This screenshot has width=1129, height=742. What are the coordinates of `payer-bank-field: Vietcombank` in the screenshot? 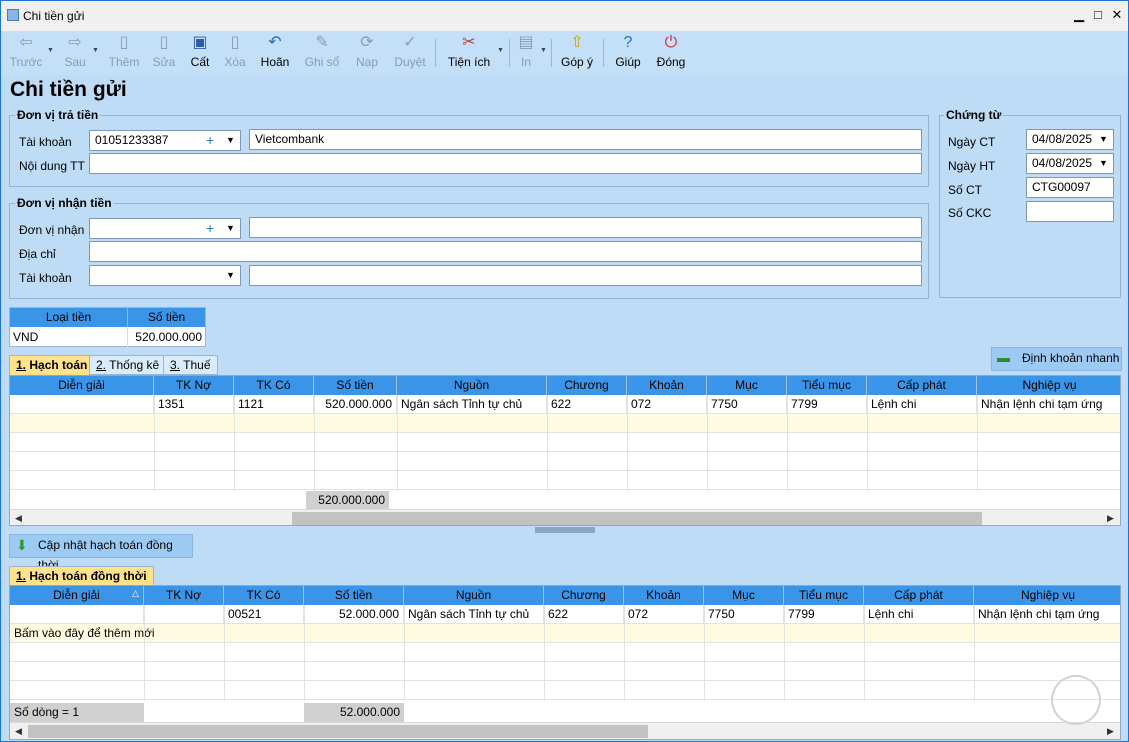 It's located at (585, 139).